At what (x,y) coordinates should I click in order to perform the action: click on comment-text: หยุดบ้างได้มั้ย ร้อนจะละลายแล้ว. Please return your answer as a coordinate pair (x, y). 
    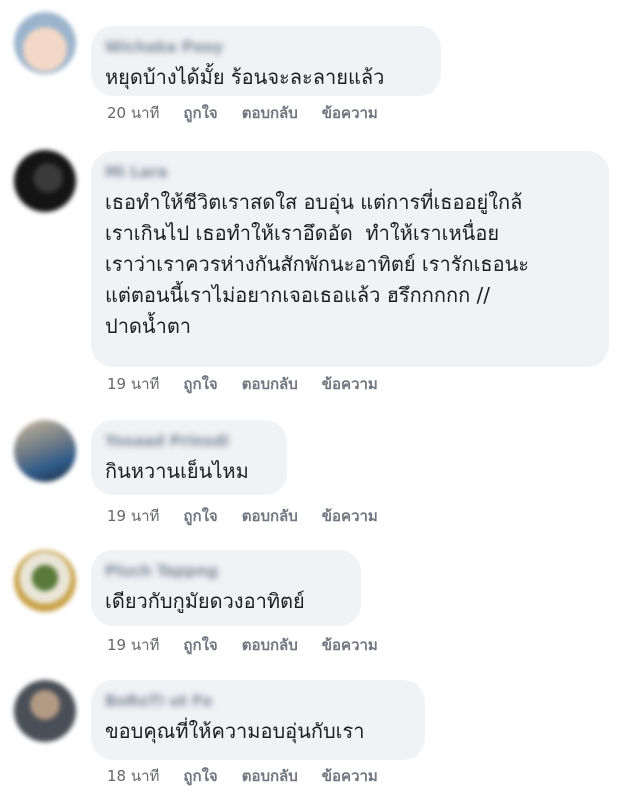
    Looking at the image, I should click on (245, 77).